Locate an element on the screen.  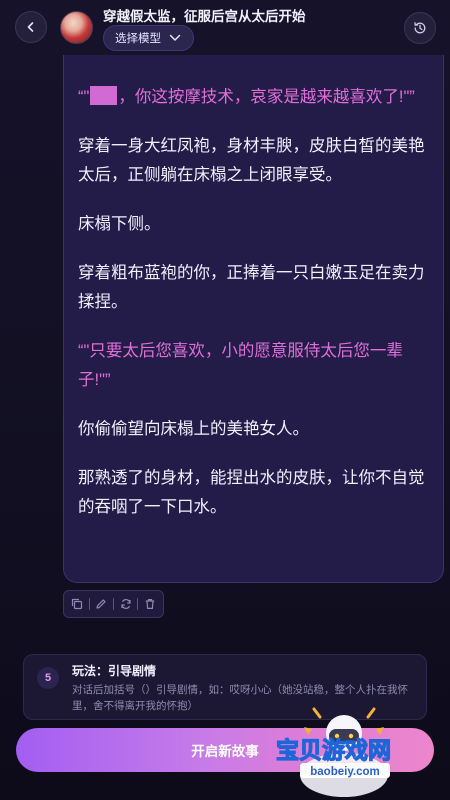
watermark-brand: 宝贝游戏网 is located at coordinates (333, 750).